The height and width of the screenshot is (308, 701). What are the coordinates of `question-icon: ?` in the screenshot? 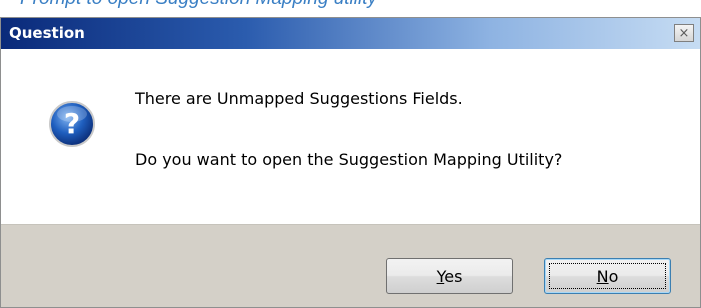 It's located at (72, 124).